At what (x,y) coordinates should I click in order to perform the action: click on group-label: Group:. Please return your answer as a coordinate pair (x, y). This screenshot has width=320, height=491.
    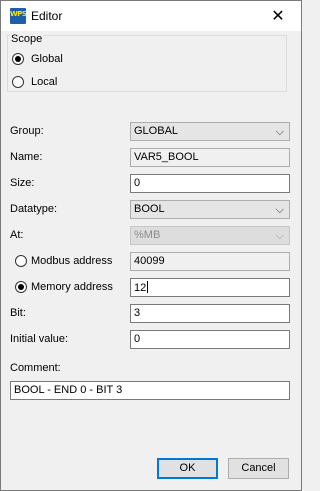
    Looking at the image, I should click on (27, 131).